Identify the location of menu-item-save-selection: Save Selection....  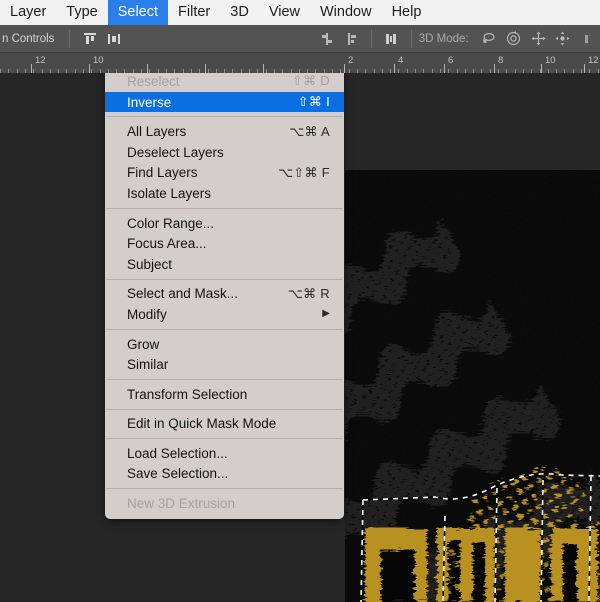
(224, 474).